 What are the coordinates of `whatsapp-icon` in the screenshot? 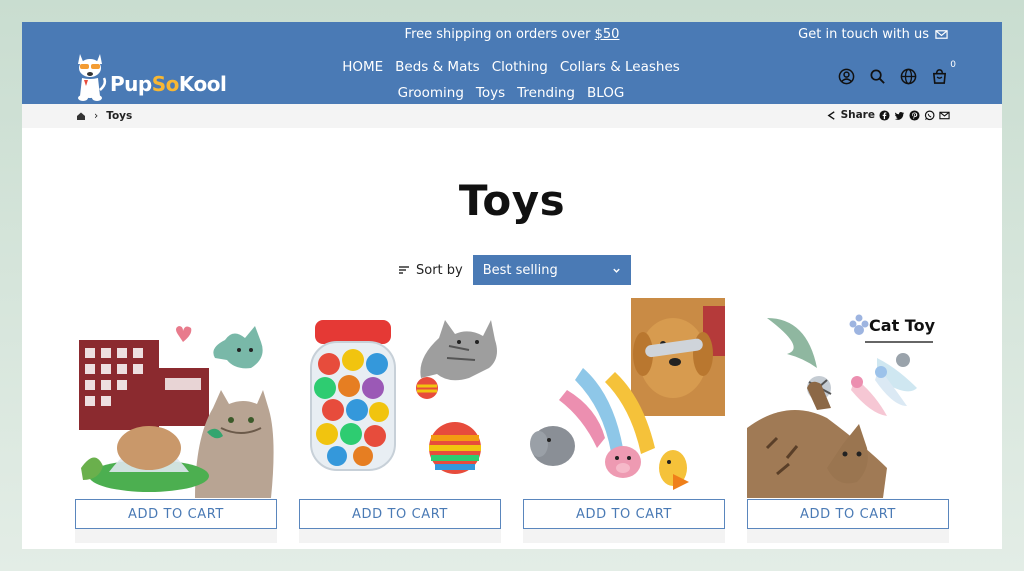 It's located at (929, 115).